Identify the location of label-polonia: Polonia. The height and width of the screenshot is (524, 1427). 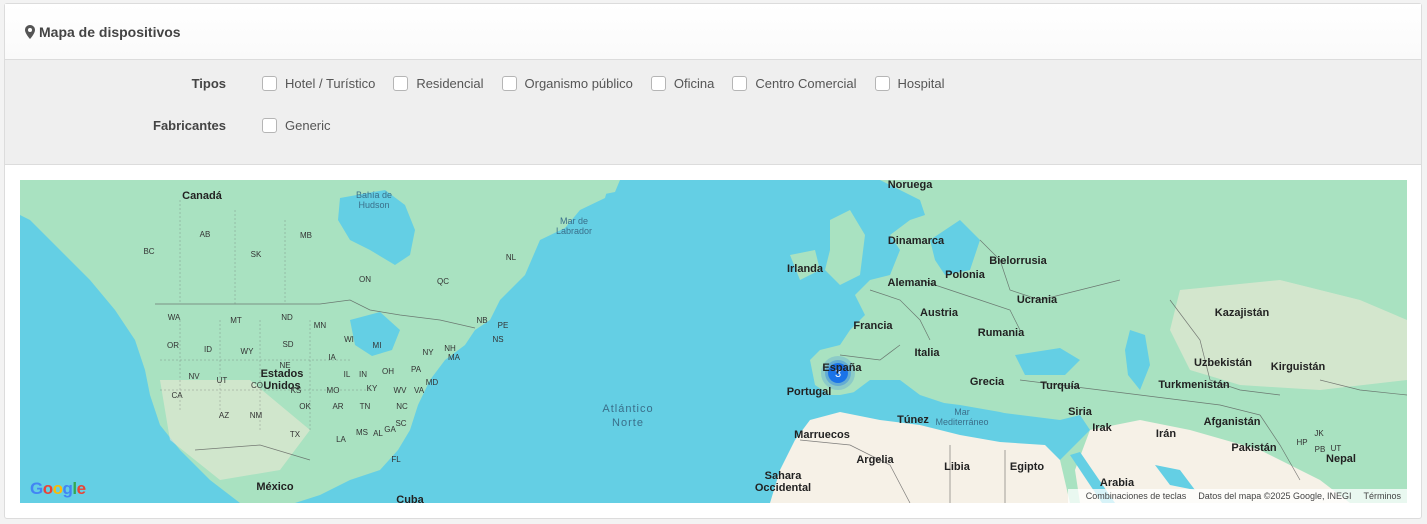
(965, 275).